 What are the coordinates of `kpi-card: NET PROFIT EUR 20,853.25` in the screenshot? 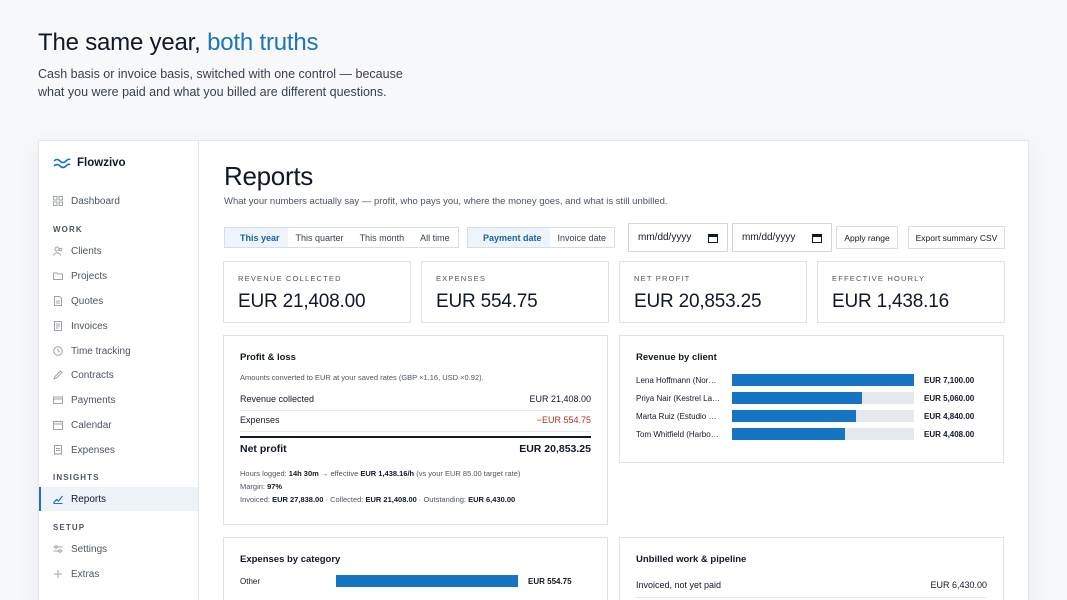 It's located at (713, 292).